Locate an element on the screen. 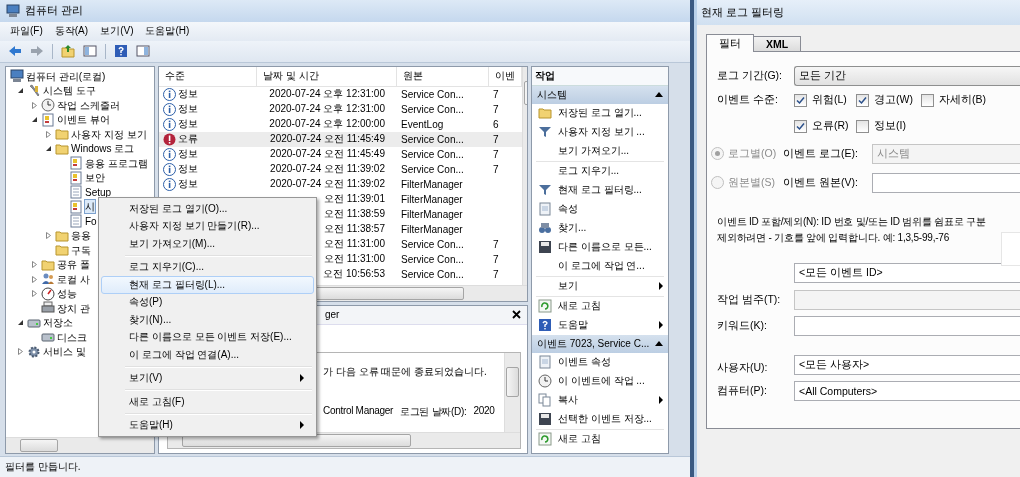  tree-item: 시 is located at coordinates (90, 207).